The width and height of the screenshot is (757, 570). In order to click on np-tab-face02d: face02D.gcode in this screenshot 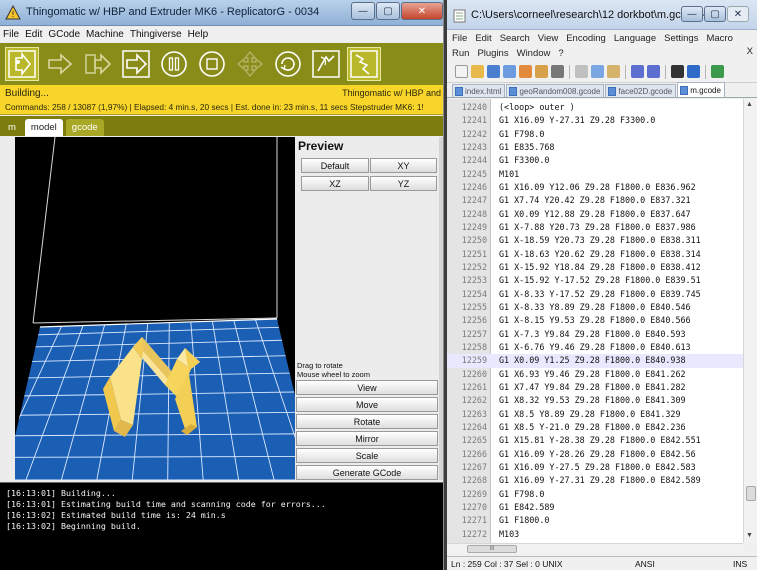, I will do `click(641, 90)`.